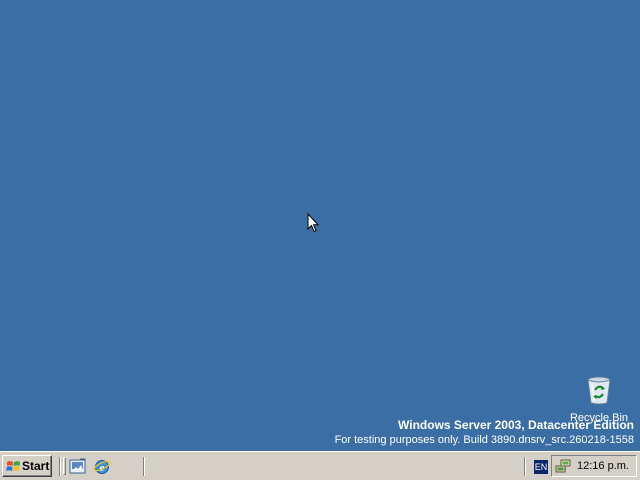 The width and height of the screenshot is (640, 480). What do you see at coordinates (102, 466) in the screenshot?
I see `internet-explorer-icon: e` at bounding box center [102, 466].